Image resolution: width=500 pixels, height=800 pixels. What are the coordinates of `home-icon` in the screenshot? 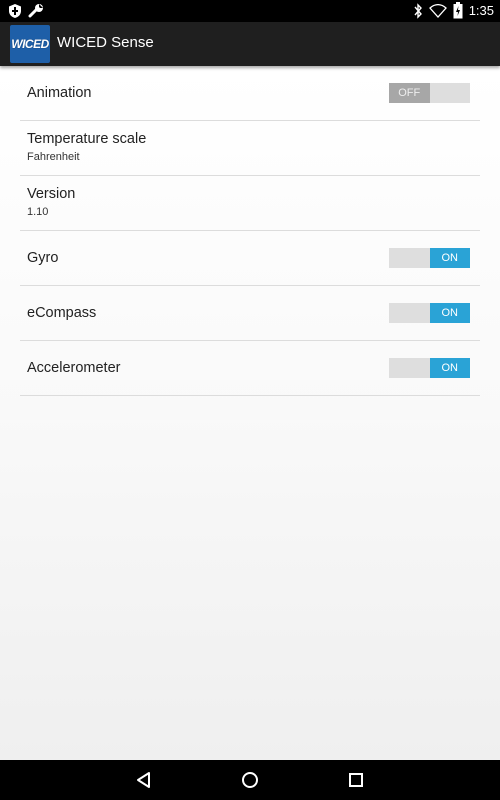 It's located at (250, 780).